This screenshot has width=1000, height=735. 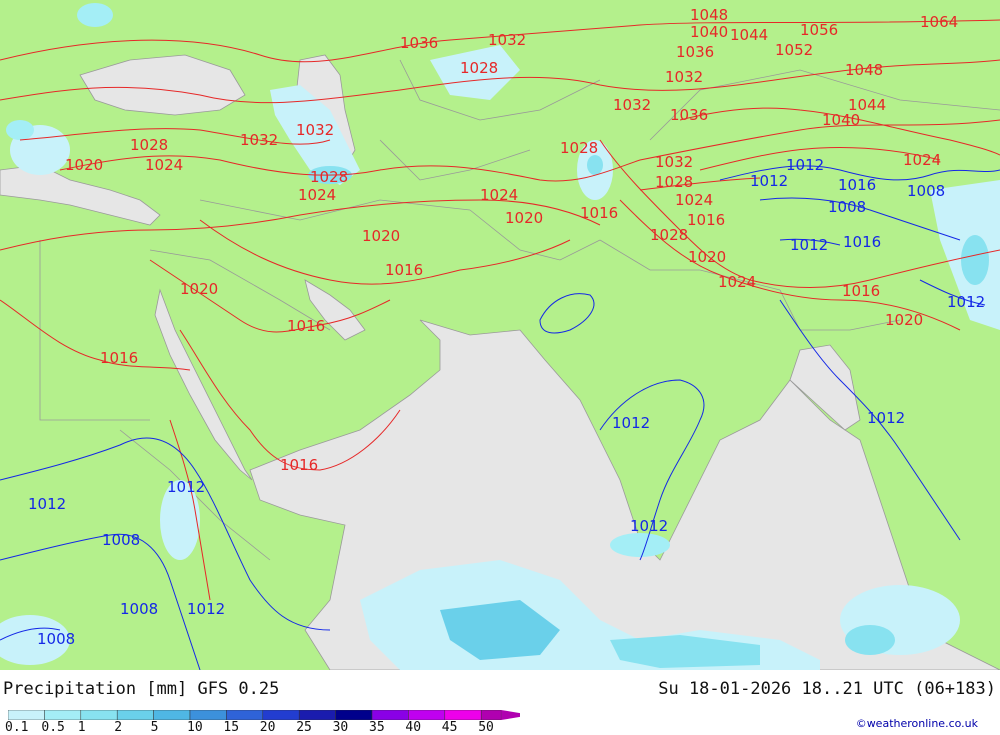 I want to click on precip-cyprus, so click(x=20, y=130).